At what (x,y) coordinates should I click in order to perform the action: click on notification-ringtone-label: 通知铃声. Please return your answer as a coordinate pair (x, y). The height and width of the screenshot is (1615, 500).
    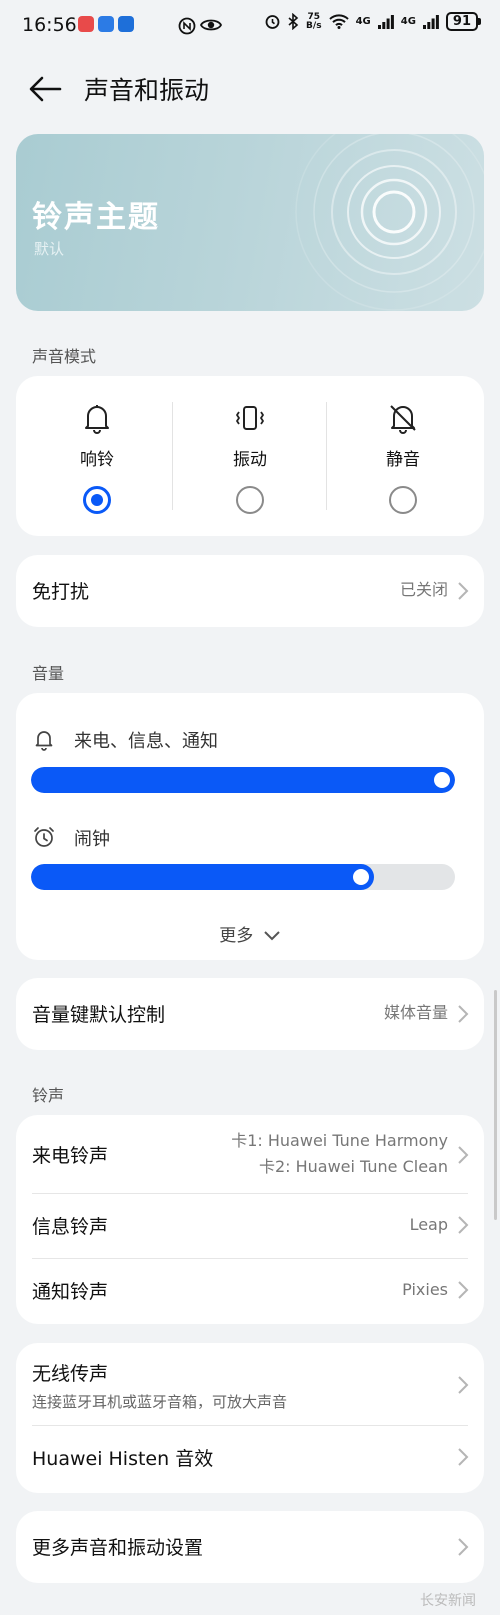
    Looking at the image, I should click on (70, 1292).